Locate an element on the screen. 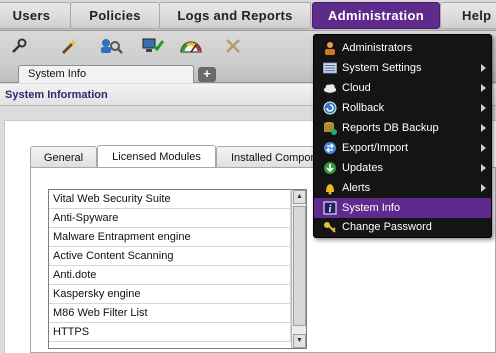 The height and width of the screenshot is (353, 496). menu-item-alerts: Alerts is located at coordinates (402, 188).